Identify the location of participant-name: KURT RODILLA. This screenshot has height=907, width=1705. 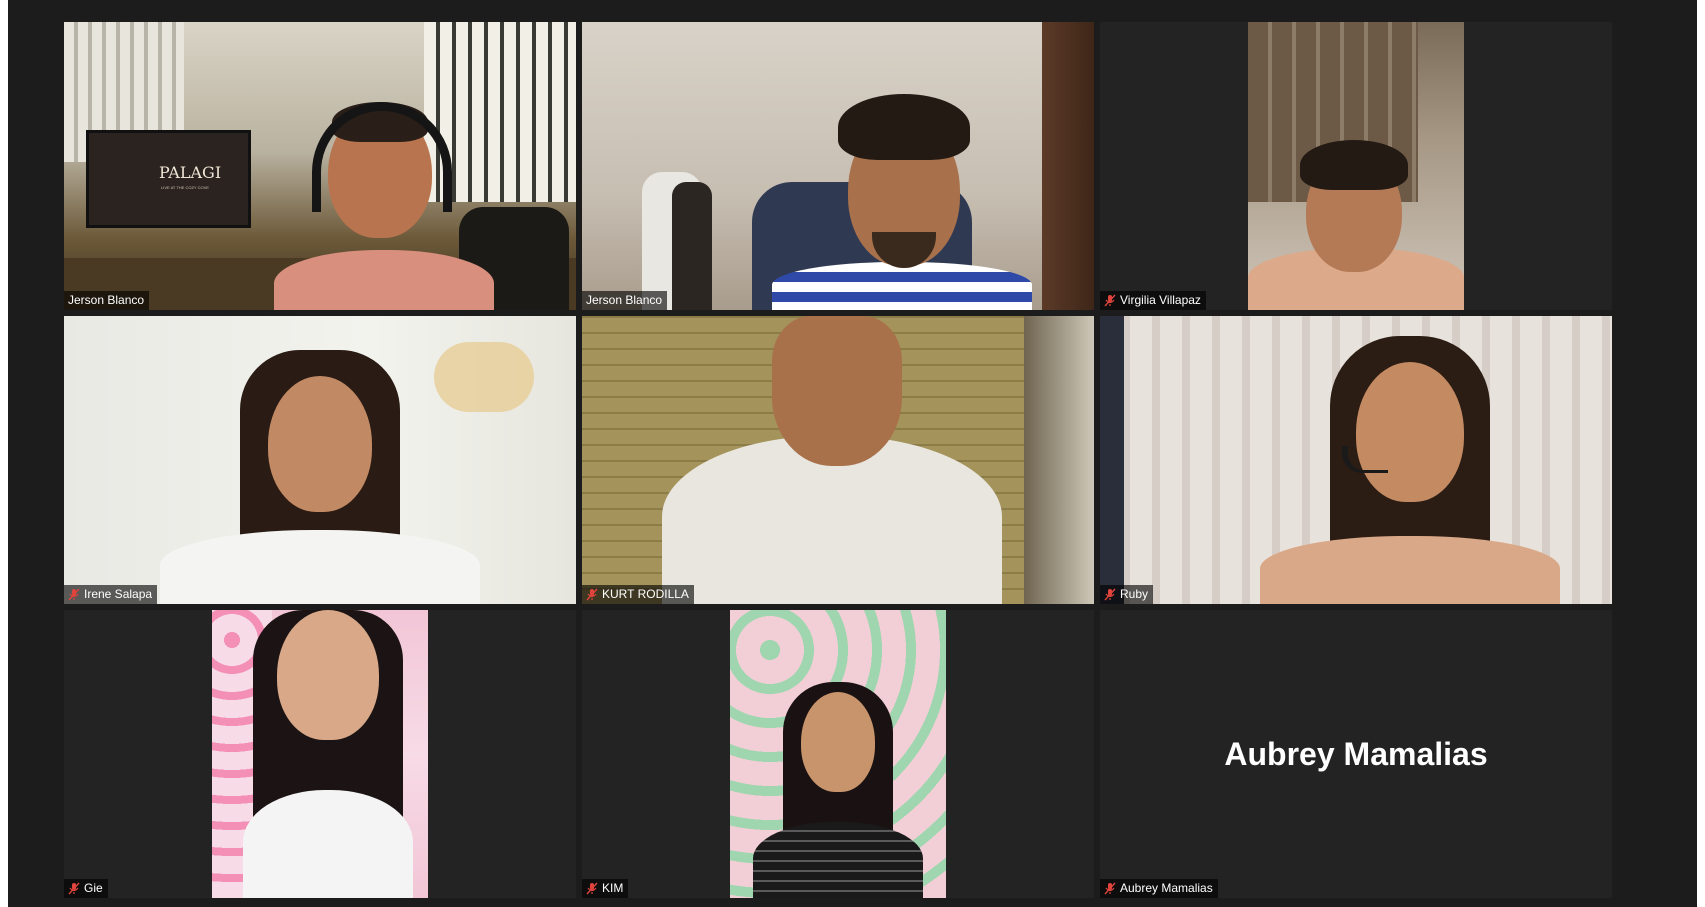
(645, 594).